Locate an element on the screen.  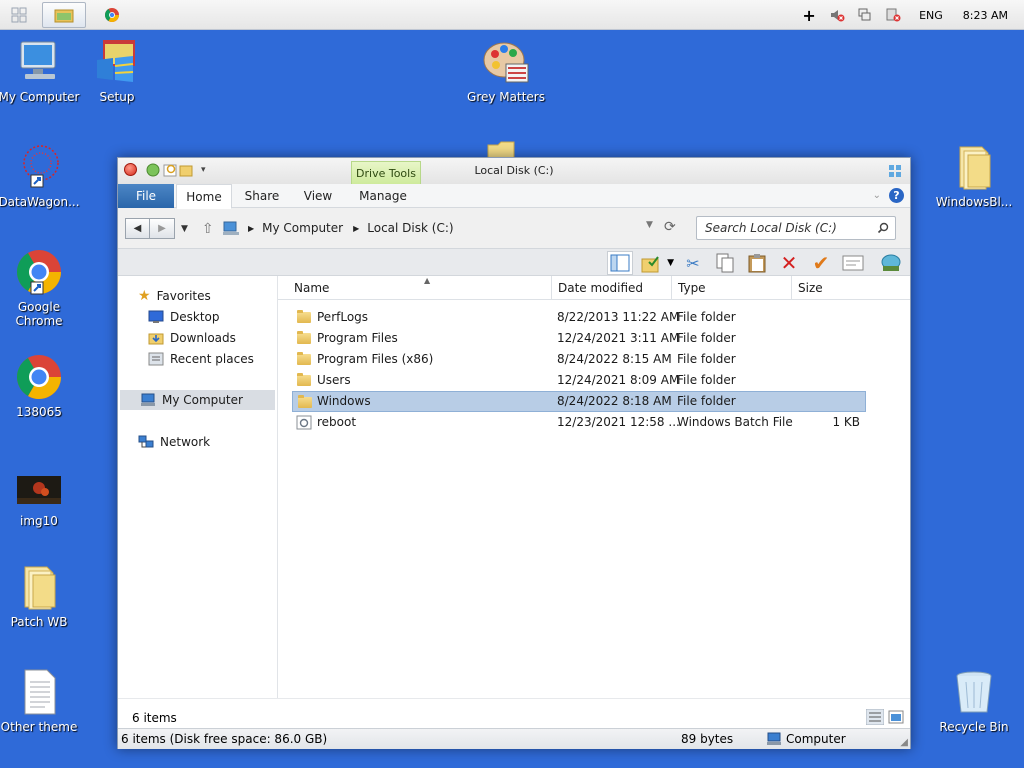
copy-icon is located at coordinates (725, 263).